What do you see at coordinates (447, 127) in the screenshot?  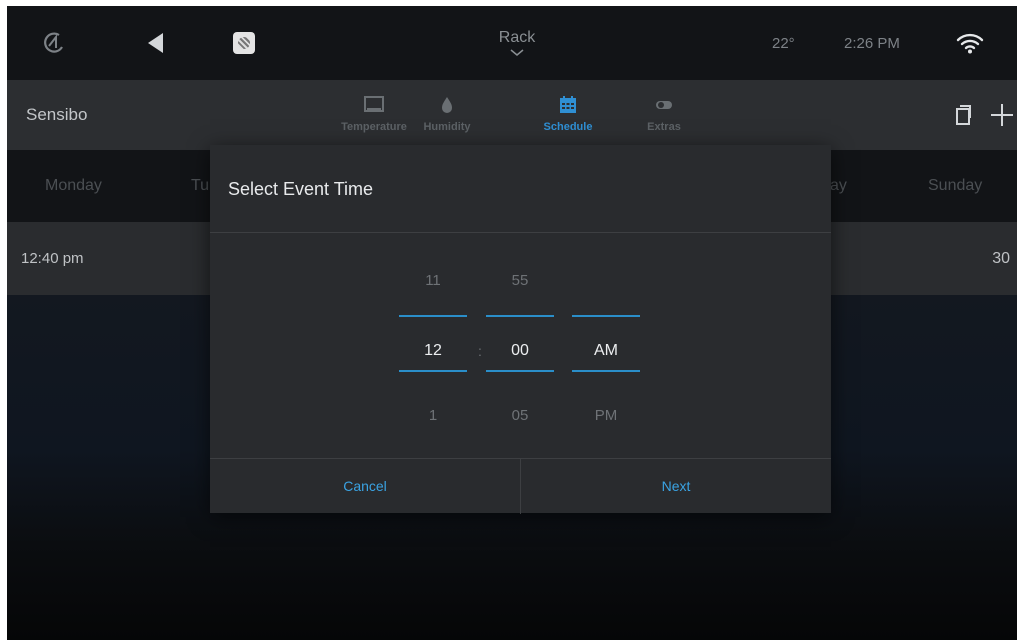 I see `tab-label: Humidity` at bounding box center [447, 127].